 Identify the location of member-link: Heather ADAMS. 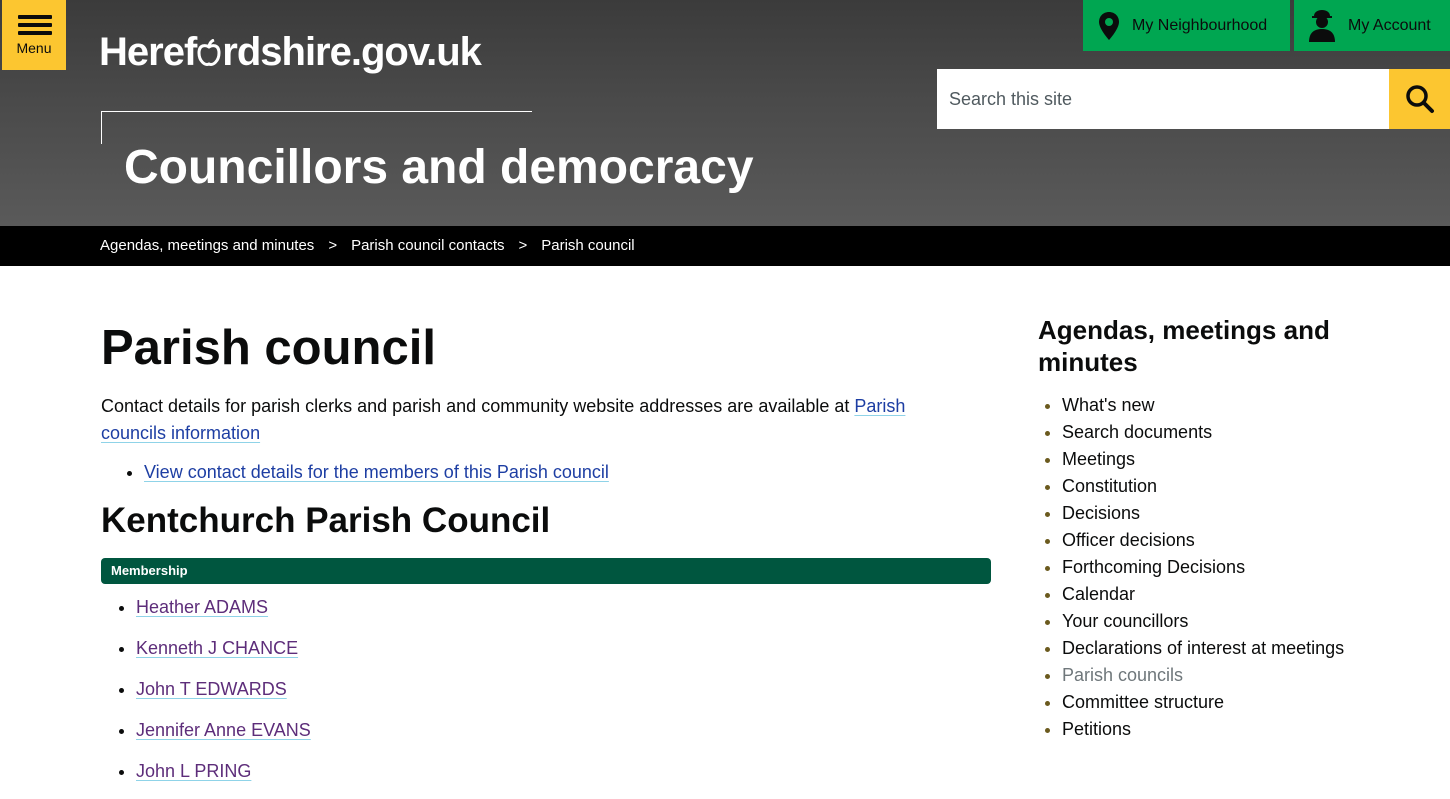
(202, 607).